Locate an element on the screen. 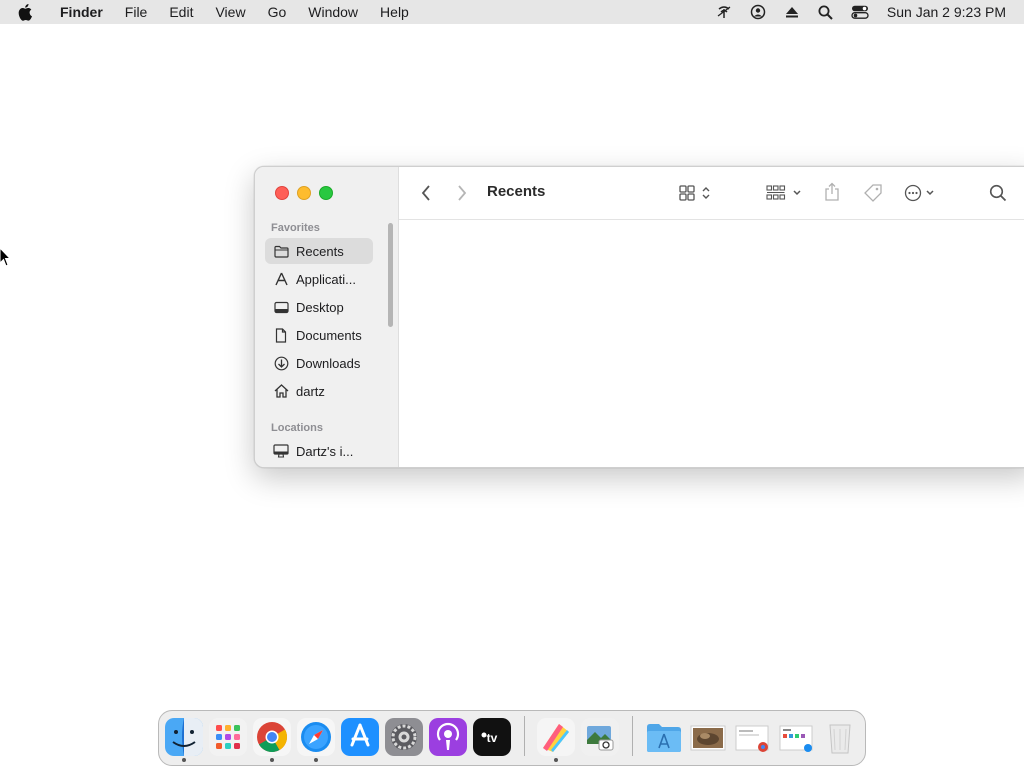 Image resolution: width=1024 pixels, height=768 pixels. maximize-window-button is located at coordinates (326, 193).